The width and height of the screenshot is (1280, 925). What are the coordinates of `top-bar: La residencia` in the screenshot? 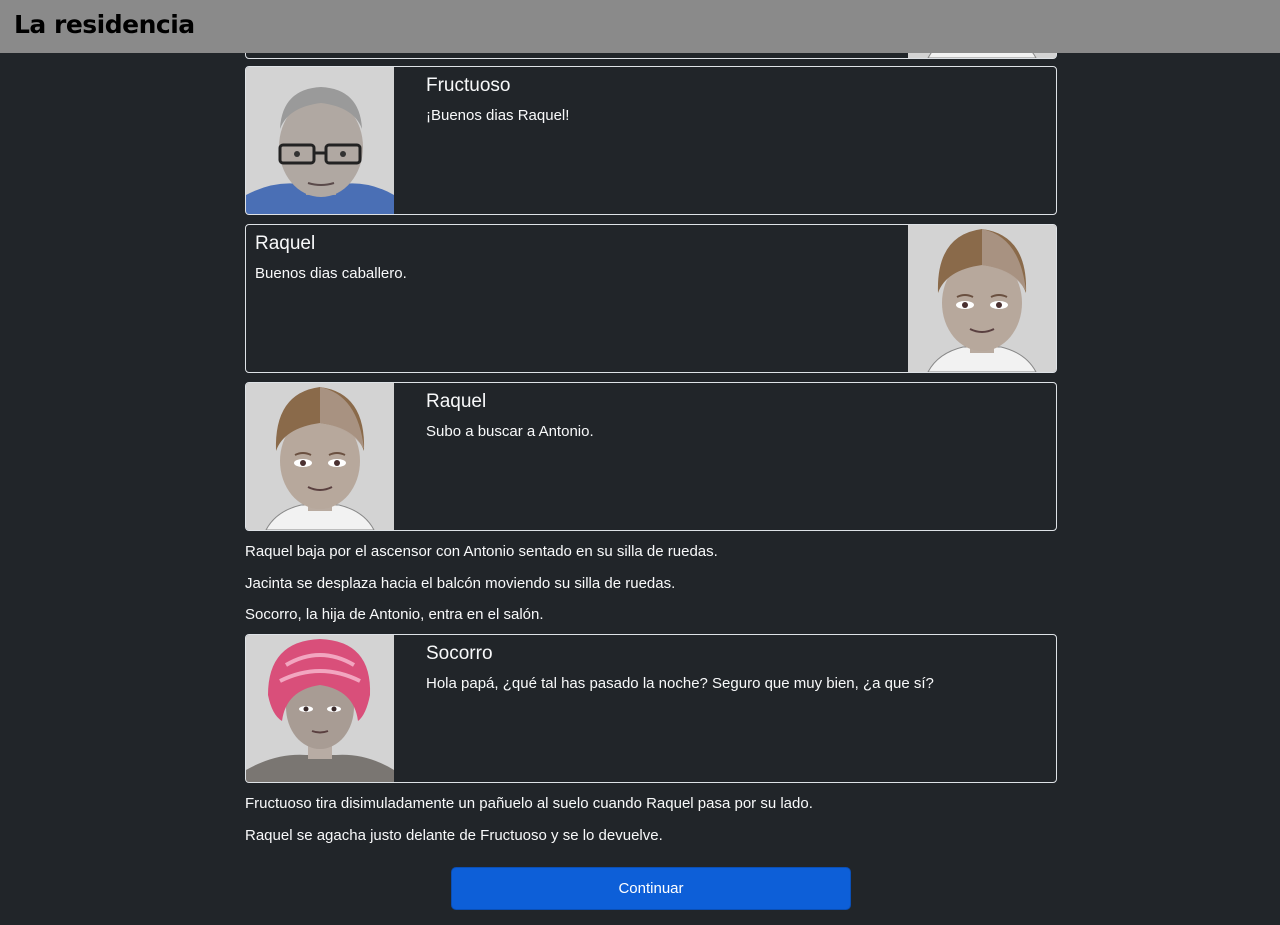 It's located at (640, 26).